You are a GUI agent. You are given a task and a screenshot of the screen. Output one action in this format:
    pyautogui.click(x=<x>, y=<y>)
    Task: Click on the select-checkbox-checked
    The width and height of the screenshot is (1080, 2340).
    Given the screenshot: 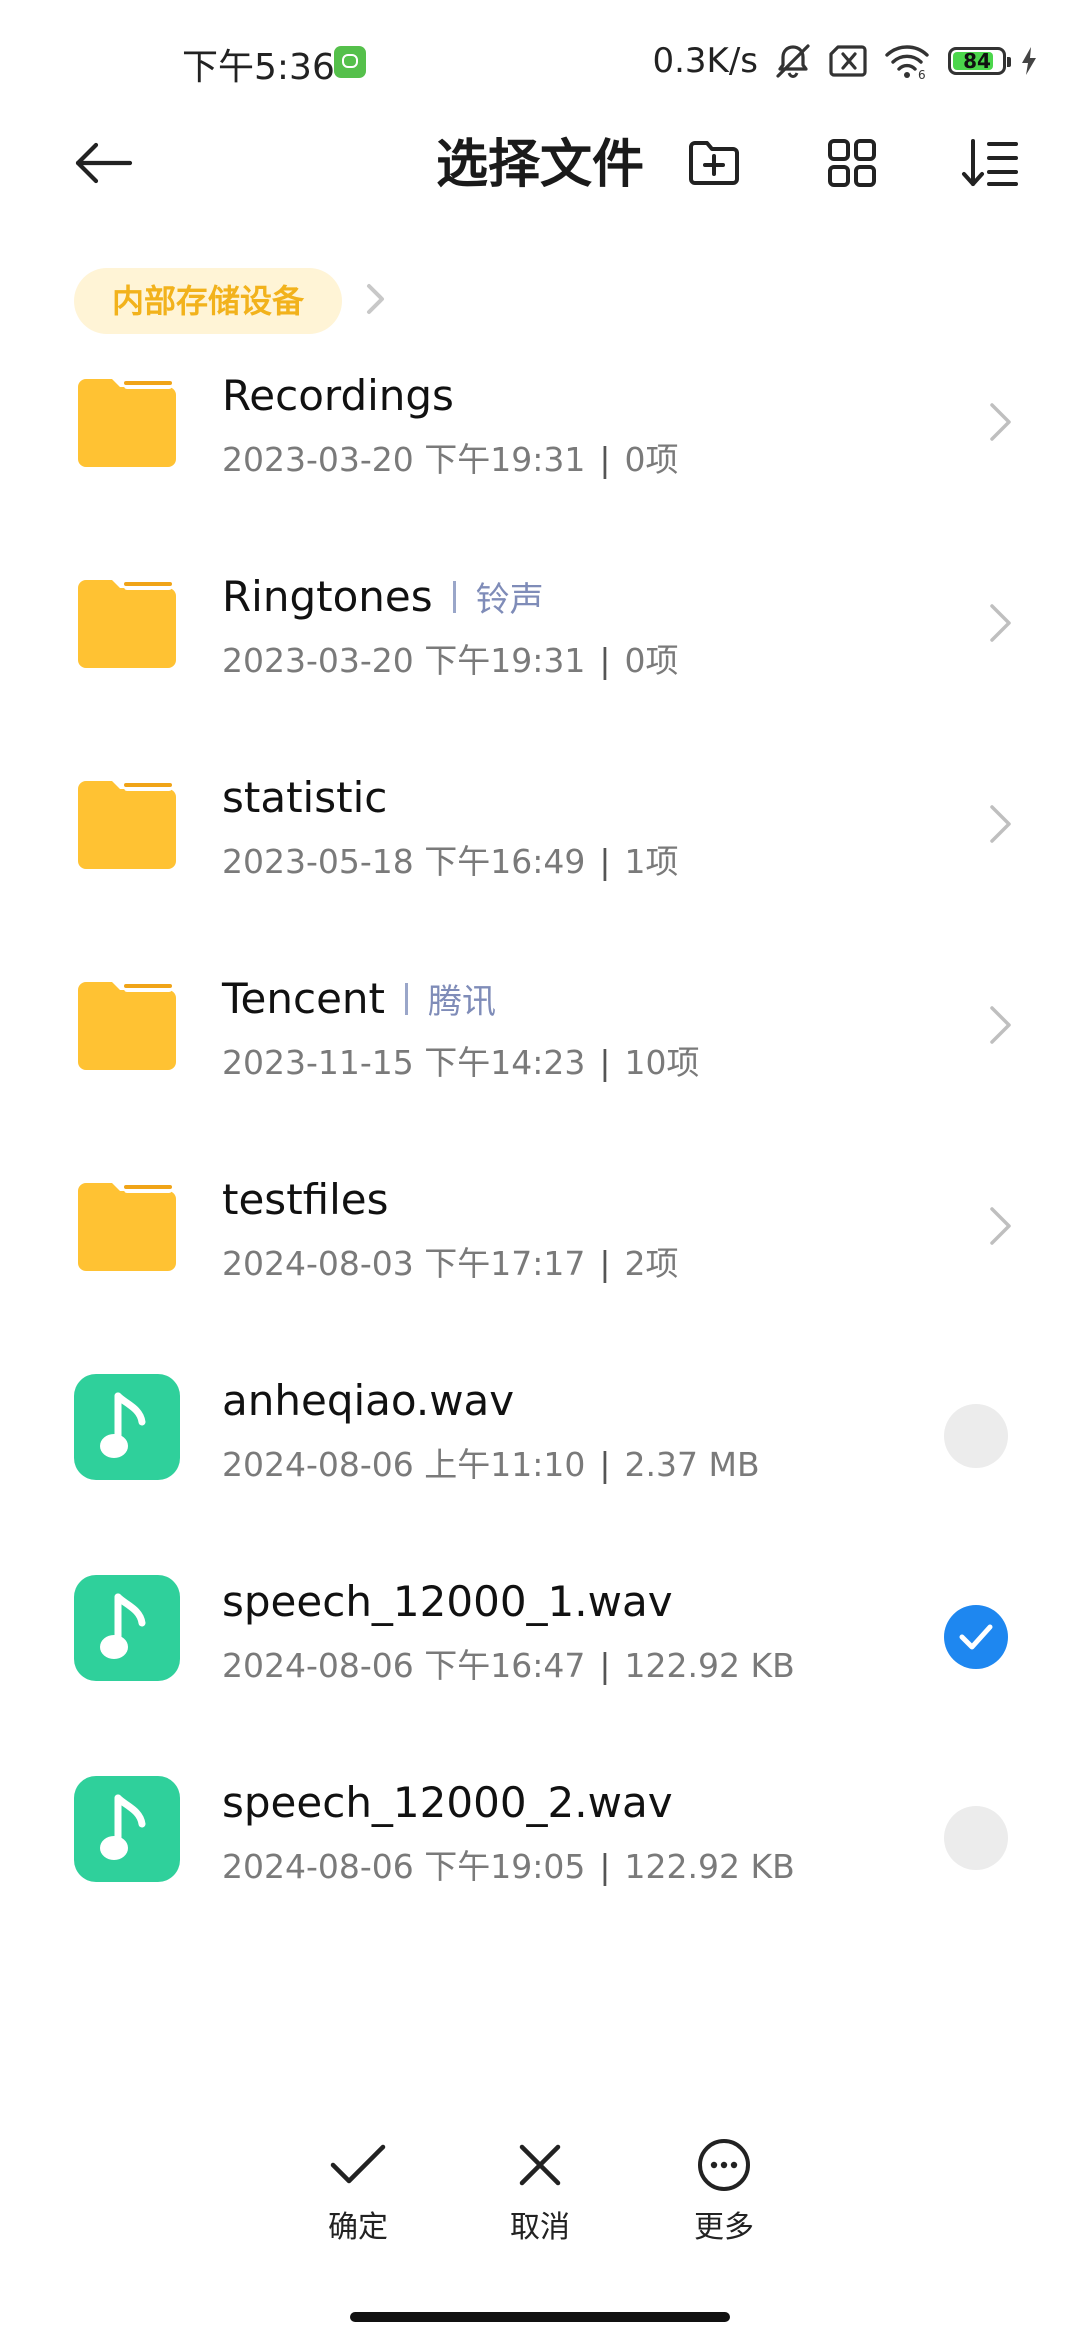 What is the action you would take?
    pyautogui.click(x=976, y=1637)
    